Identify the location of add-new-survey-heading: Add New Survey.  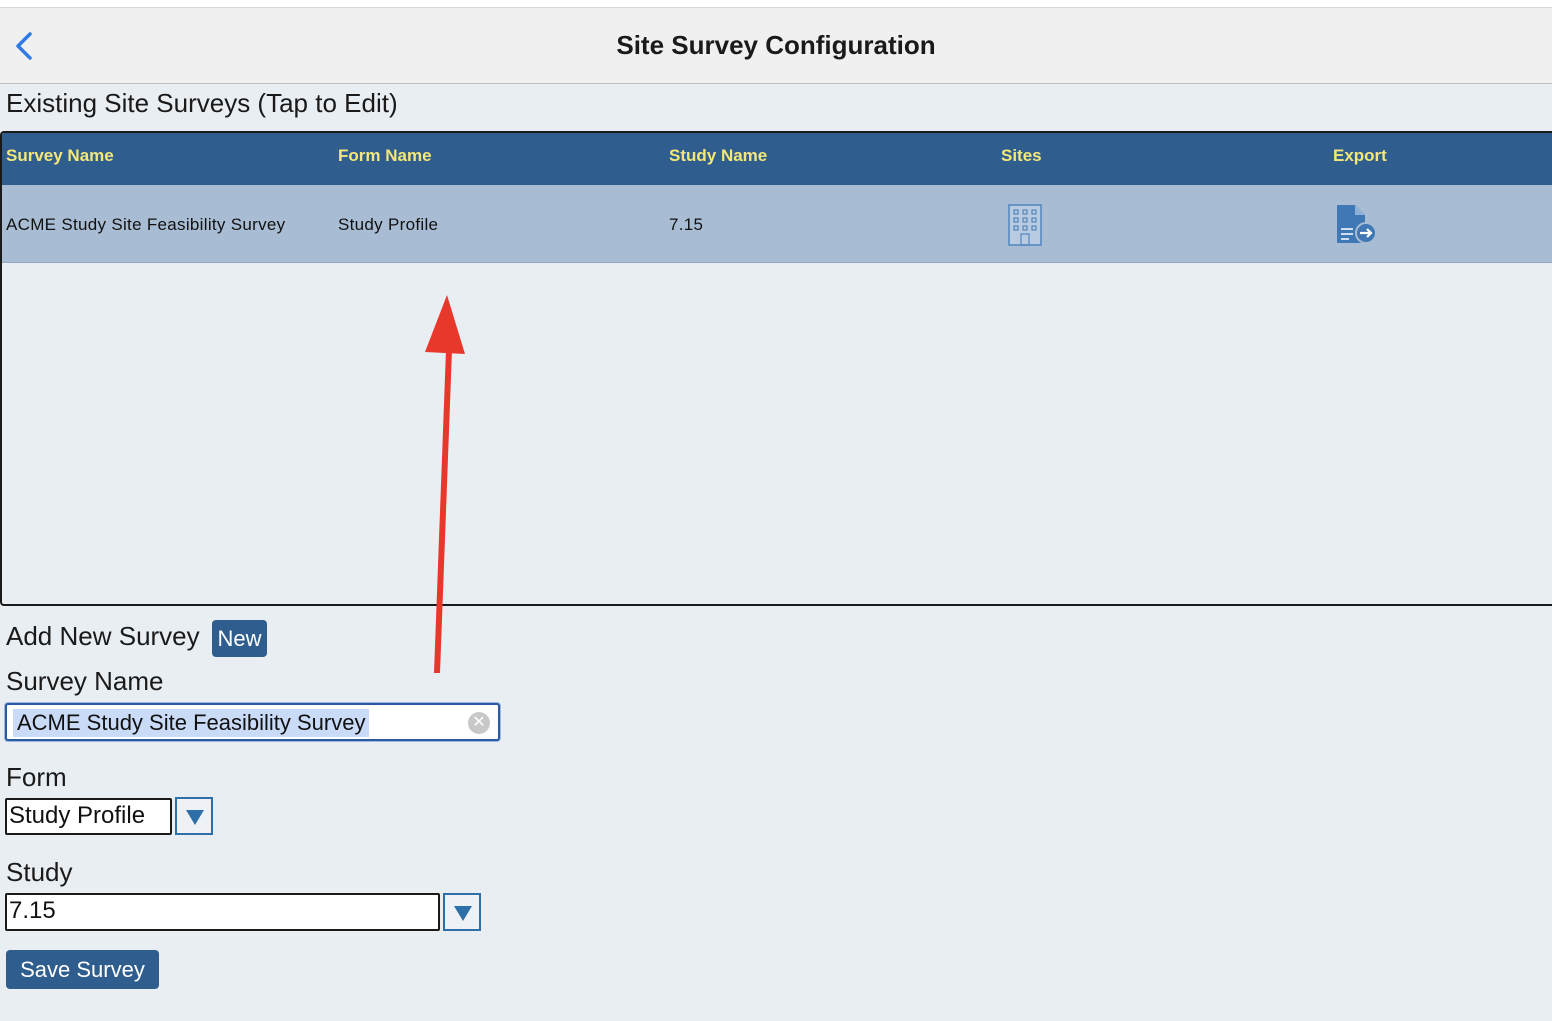
(103, 636).